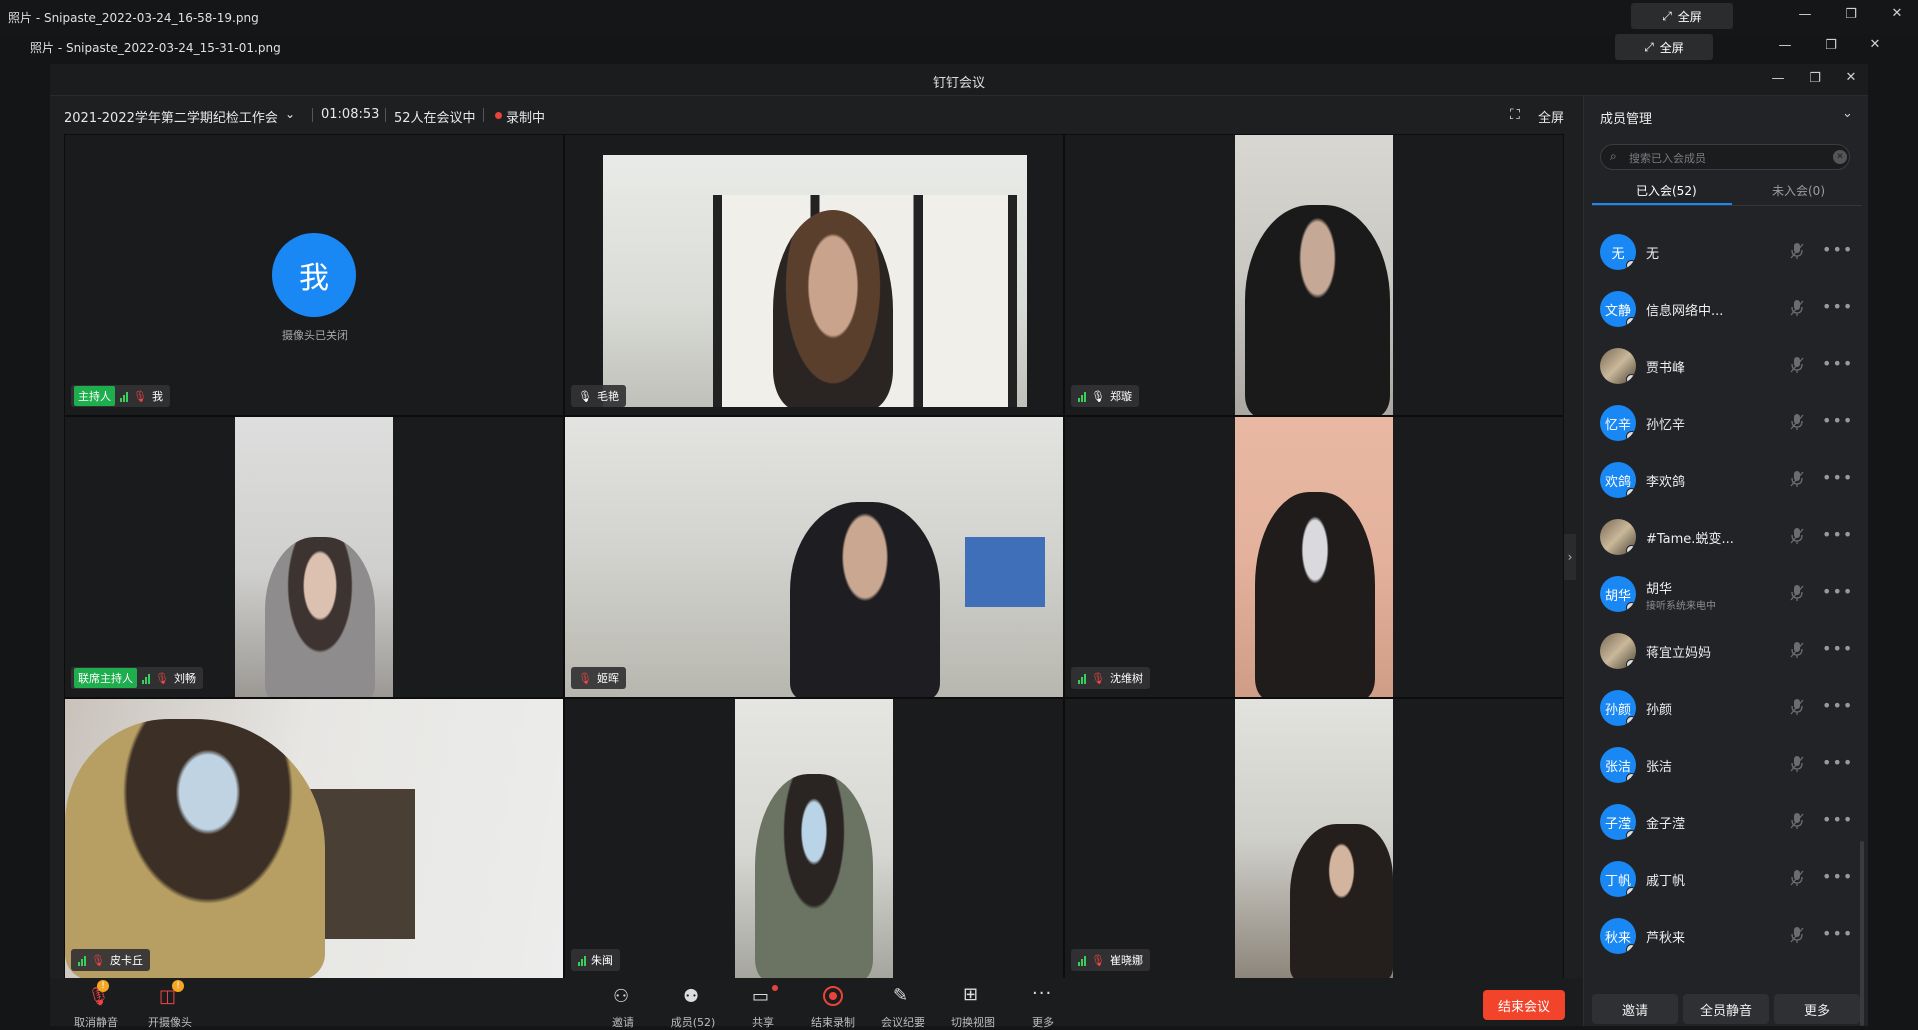 This screenshot has height=1030, width=1918. Describe the element at coordinates (1730, 765) in the screenshot. I see `member-list-item: 张洁 张洁 •••` at that location.